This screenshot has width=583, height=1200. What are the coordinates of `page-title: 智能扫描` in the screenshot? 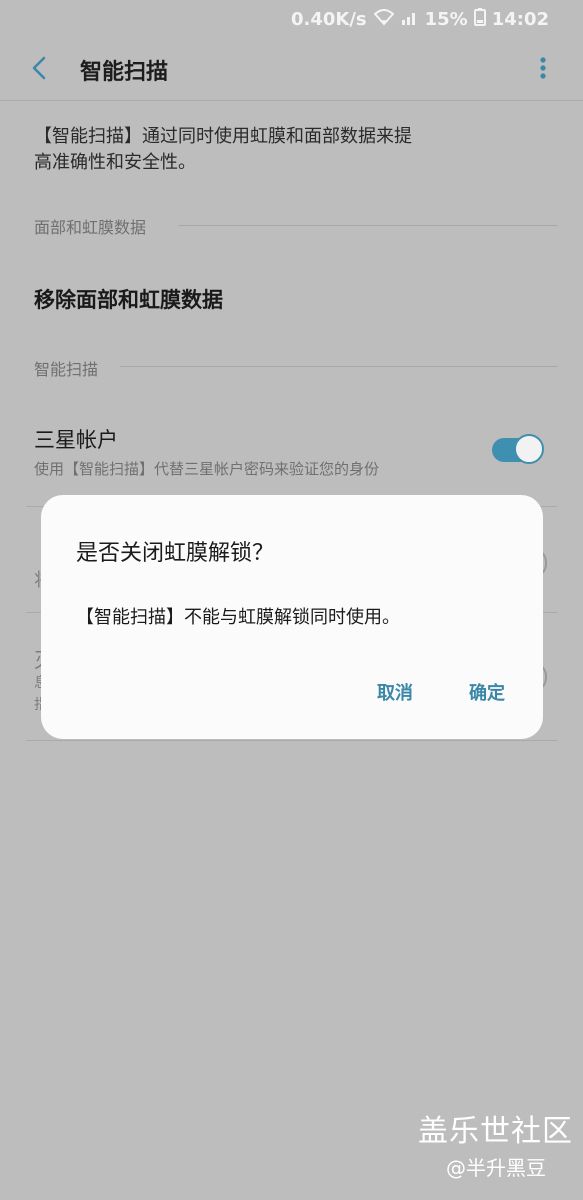 It's located at (124, 72).